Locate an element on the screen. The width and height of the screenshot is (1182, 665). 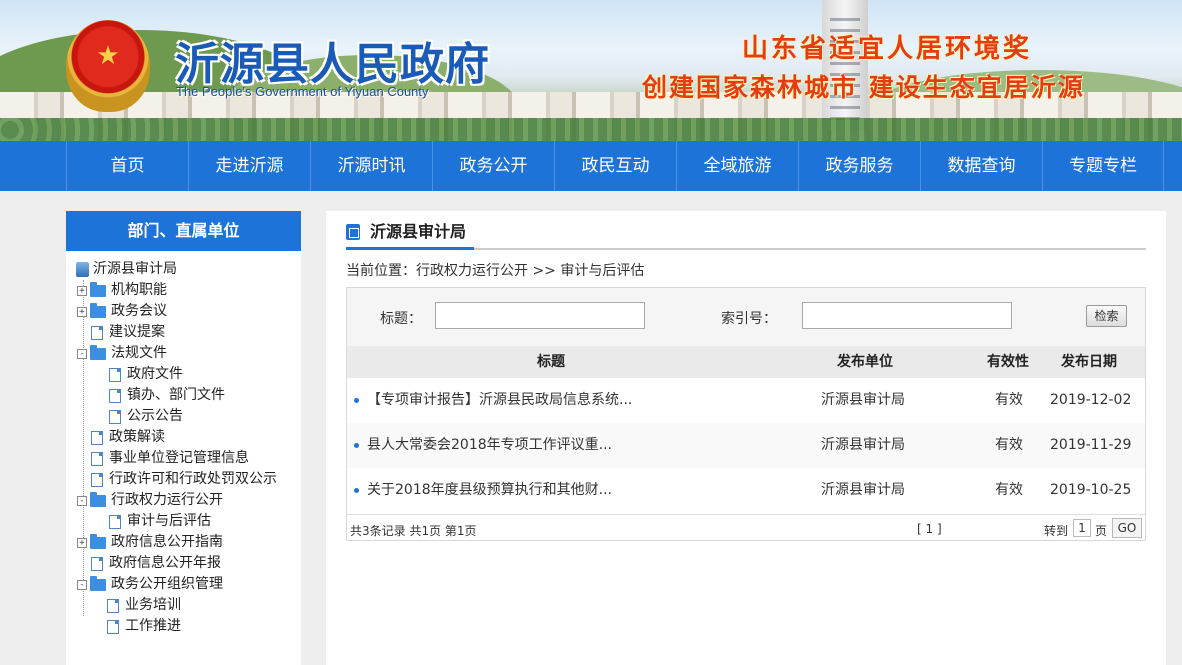
tree-item-gov-docs: 政府文件 is located at coordinates (183, 374).